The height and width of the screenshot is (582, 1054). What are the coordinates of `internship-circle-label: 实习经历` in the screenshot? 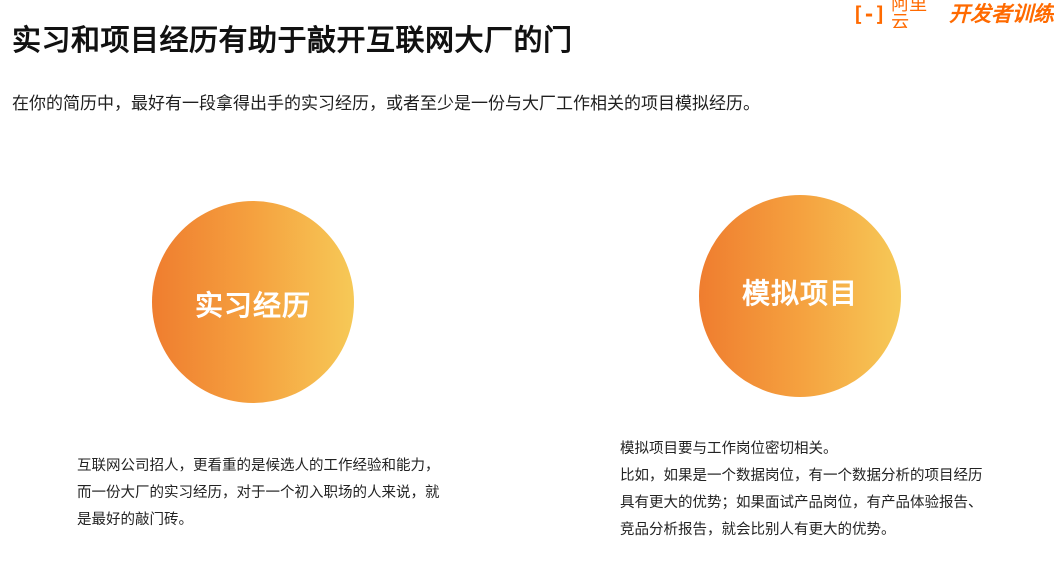 It's located at (252, 305).